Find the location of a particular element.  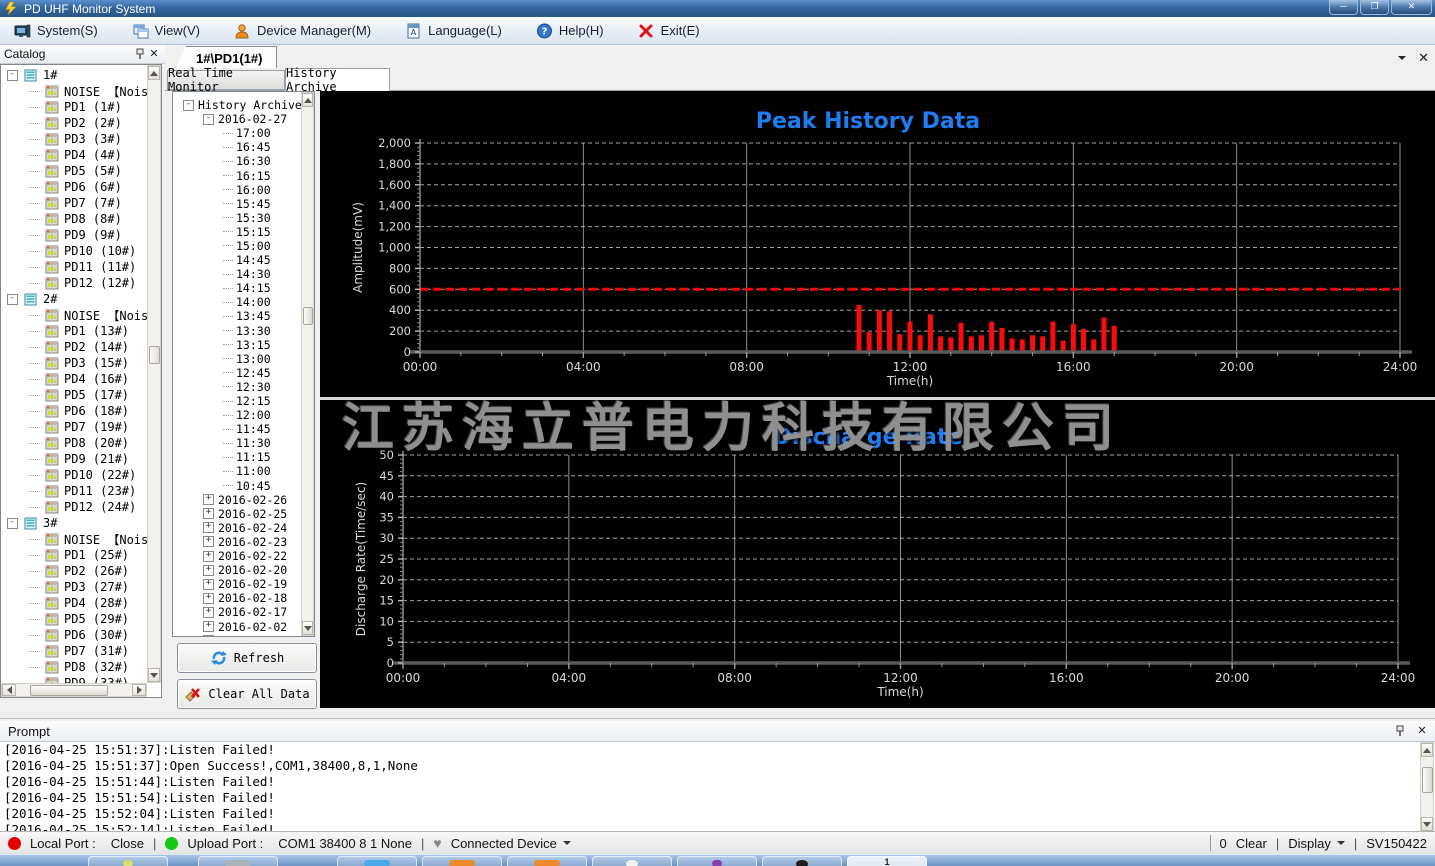

archive-time-16-30: 16:30 is located at coordinates (238, 161).